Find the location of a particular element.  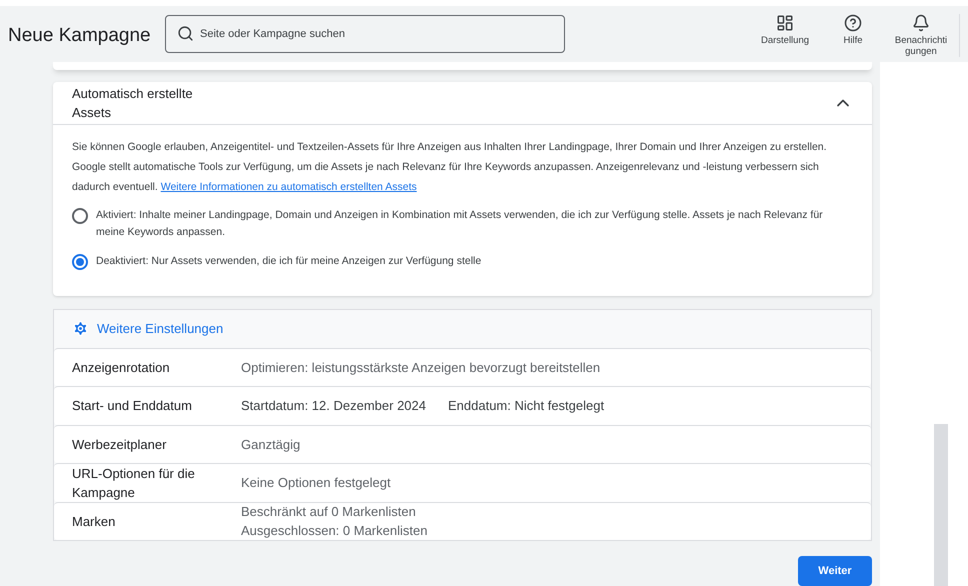

panel-header: Automatisch erstellte Assets is located at coordinates (462, 103).